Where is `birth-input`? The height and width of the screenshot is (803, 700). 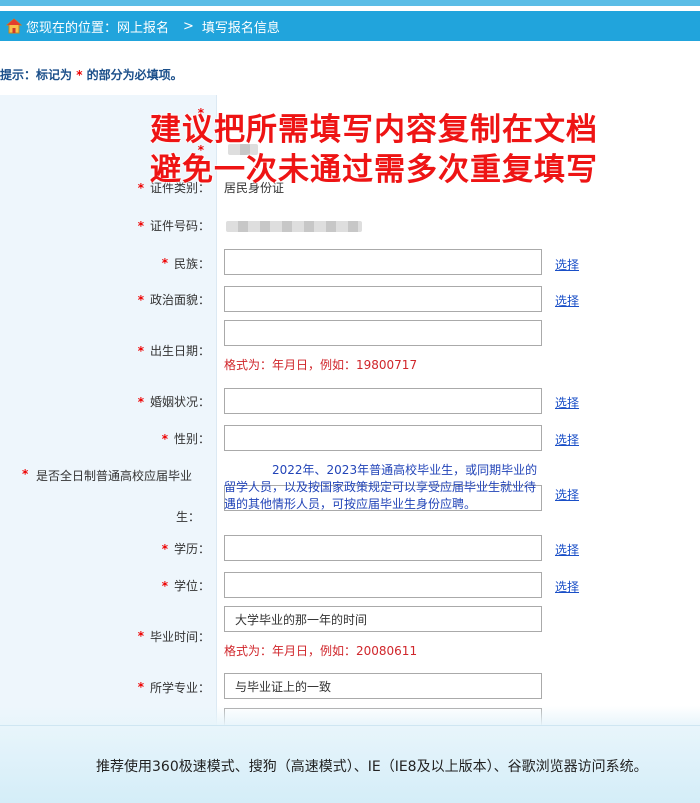
birth-input is located at coordinates (383, 333).